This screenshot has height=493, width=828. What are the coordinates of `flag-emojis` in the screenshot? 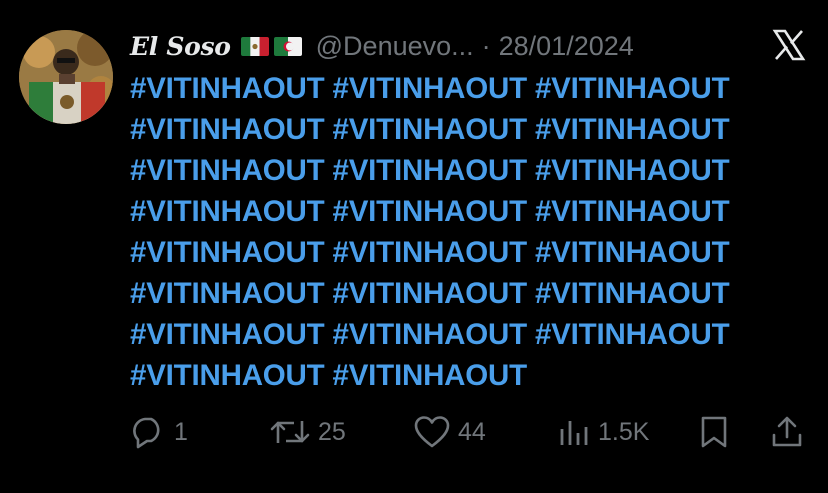 It's located at (271, 46).